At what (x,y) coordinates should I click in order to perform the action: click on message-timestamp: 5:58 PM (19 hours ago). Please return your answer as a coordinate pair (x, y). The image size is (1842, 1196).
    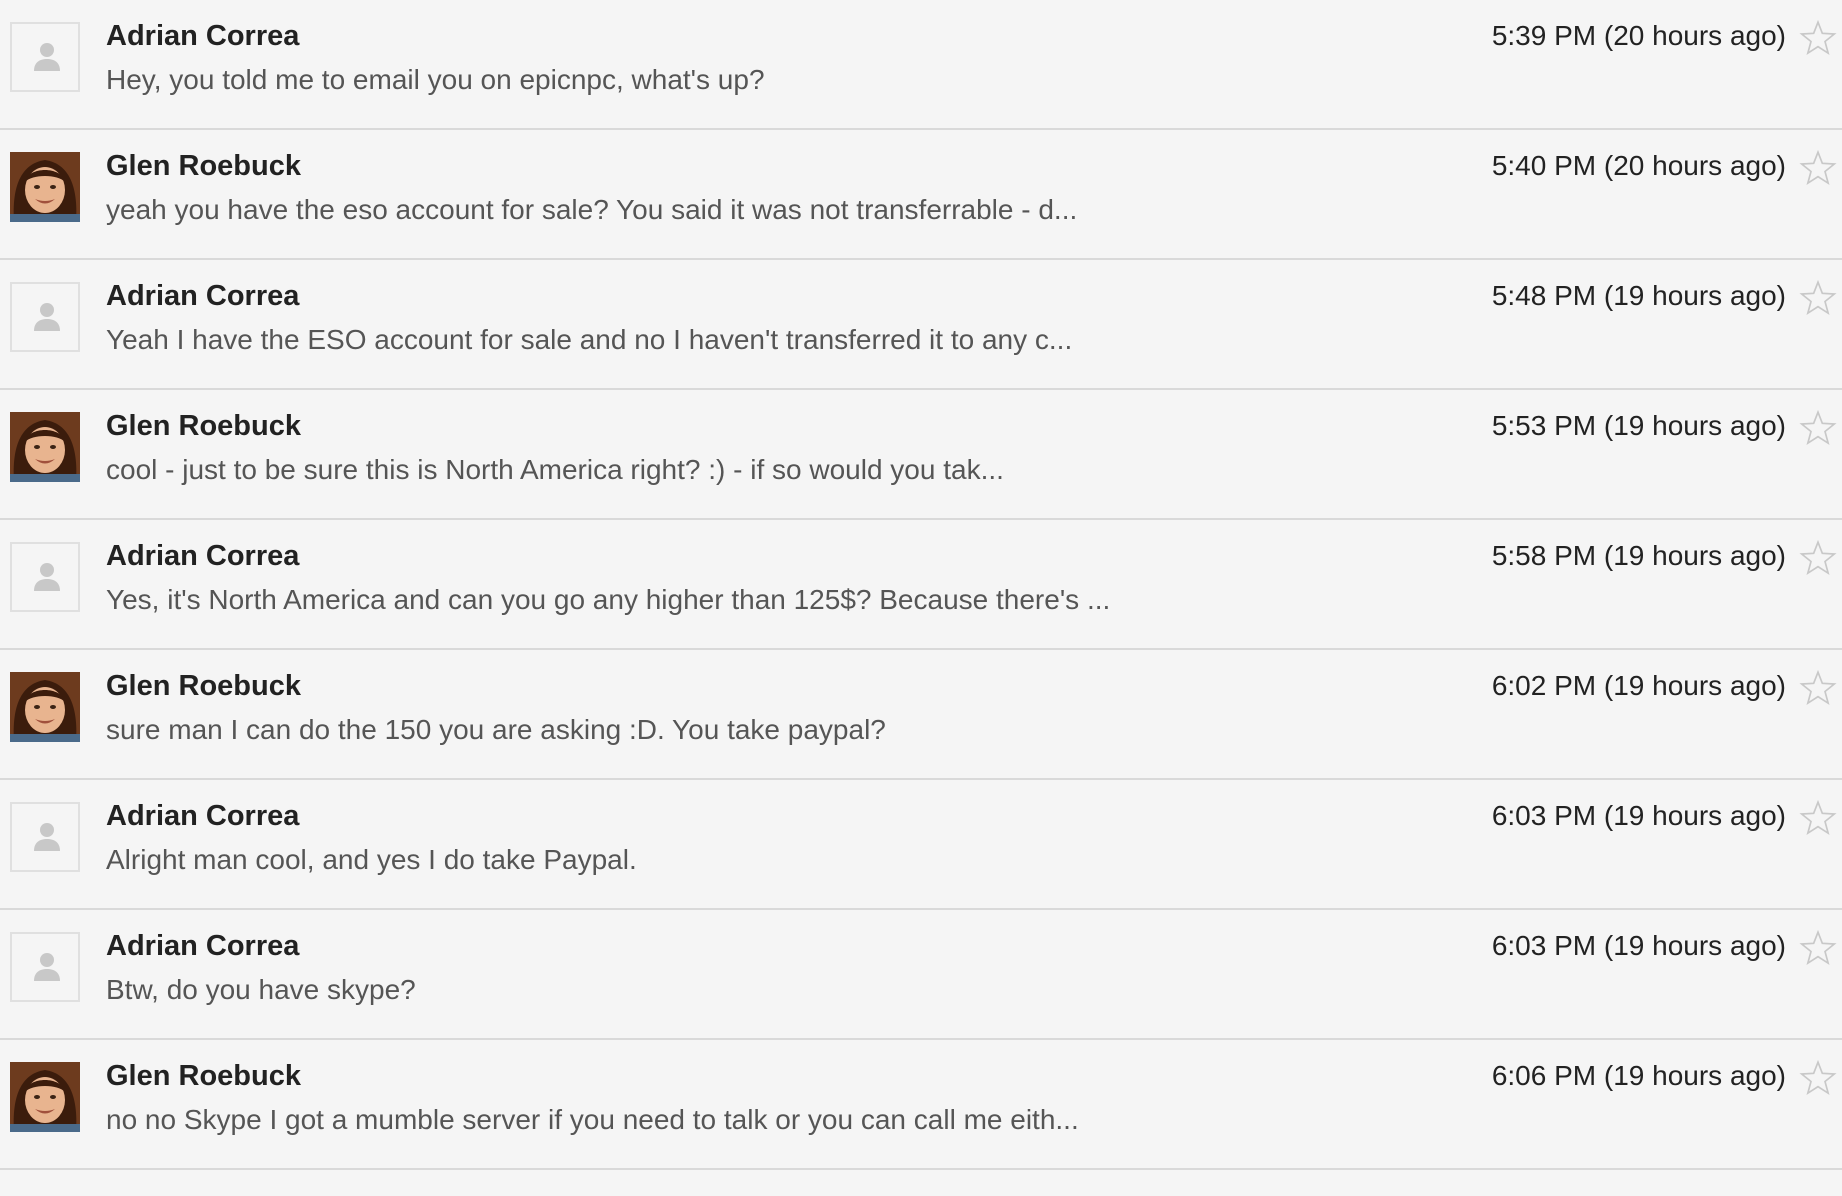
    Looking at the image, I should click on (1638, 555).